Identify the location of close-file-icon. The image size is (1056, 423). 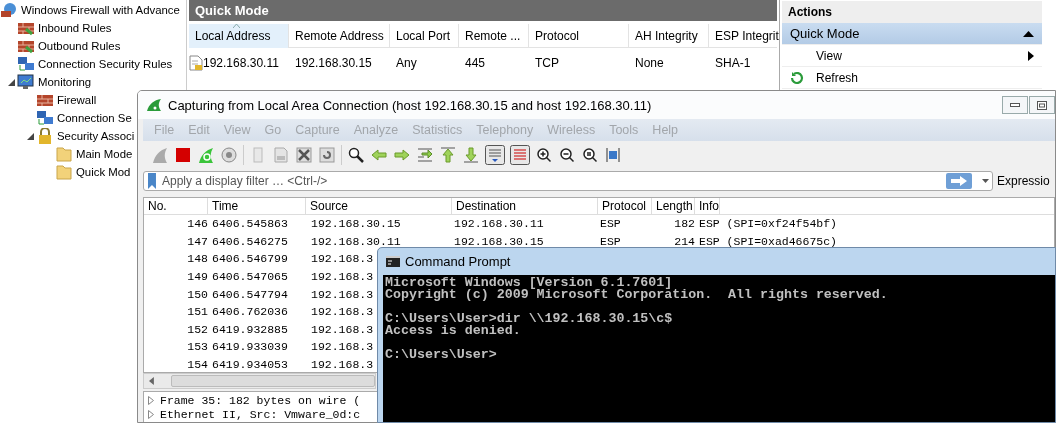
(304, 155).